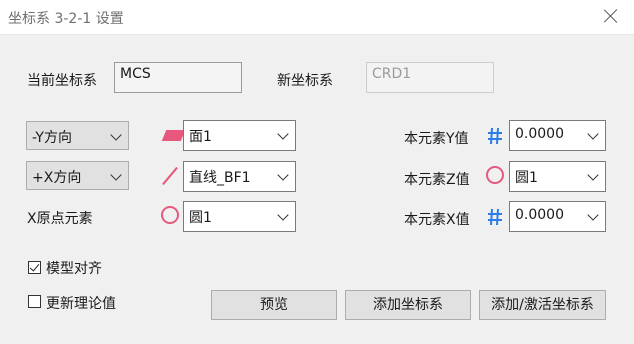  What do you see at coordinates (542, 305) in the screenshot?
I see `add-activate-cs-button: 添加/激活坐标系` at bounding box center [542, 305].